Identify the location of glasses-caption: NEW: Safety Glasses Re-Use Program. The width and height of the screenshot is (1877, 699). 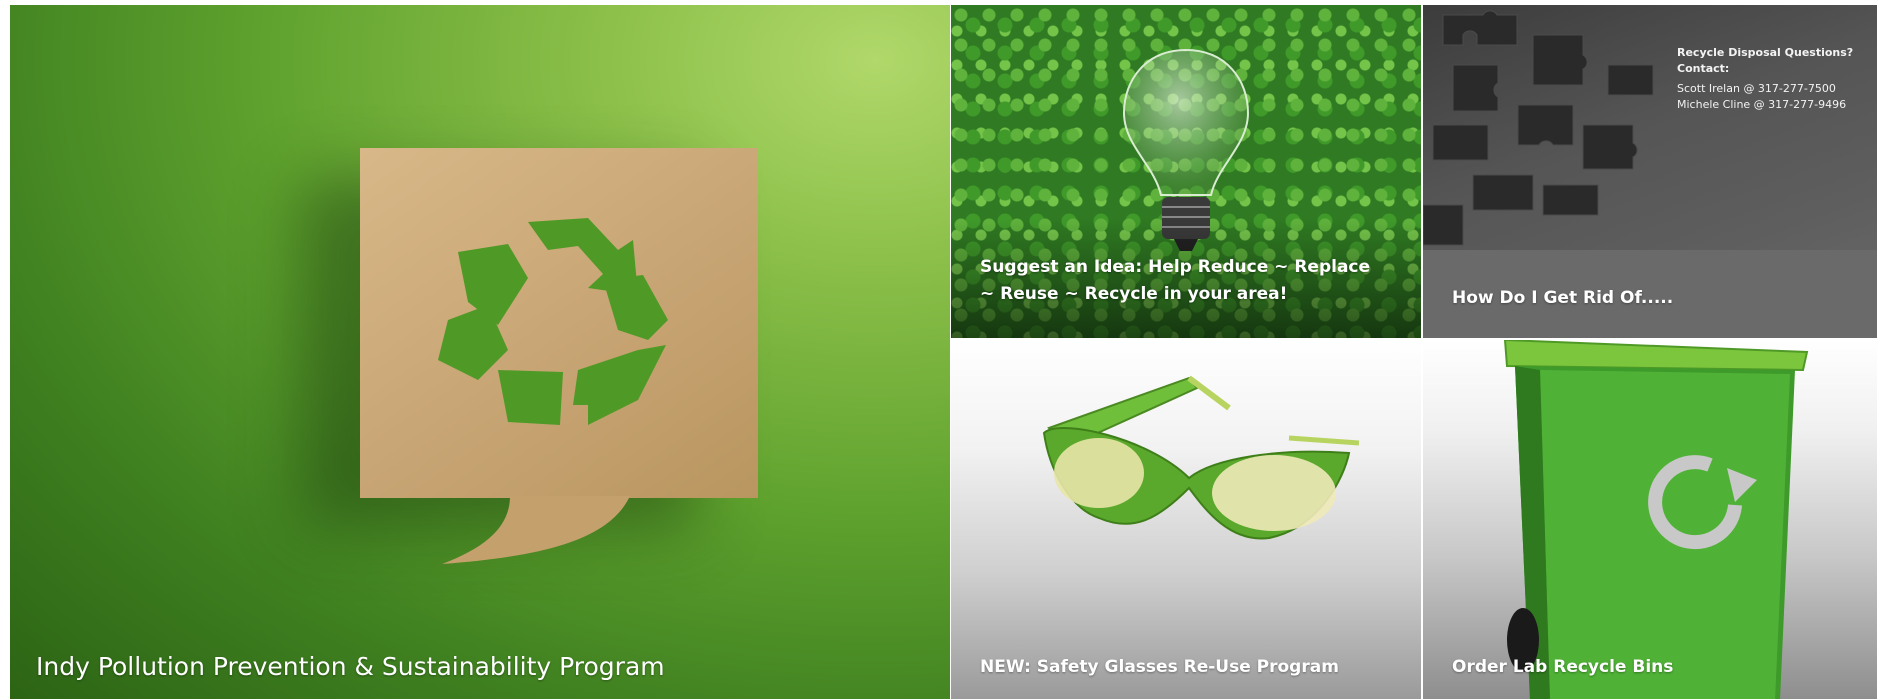
(1159, 667).